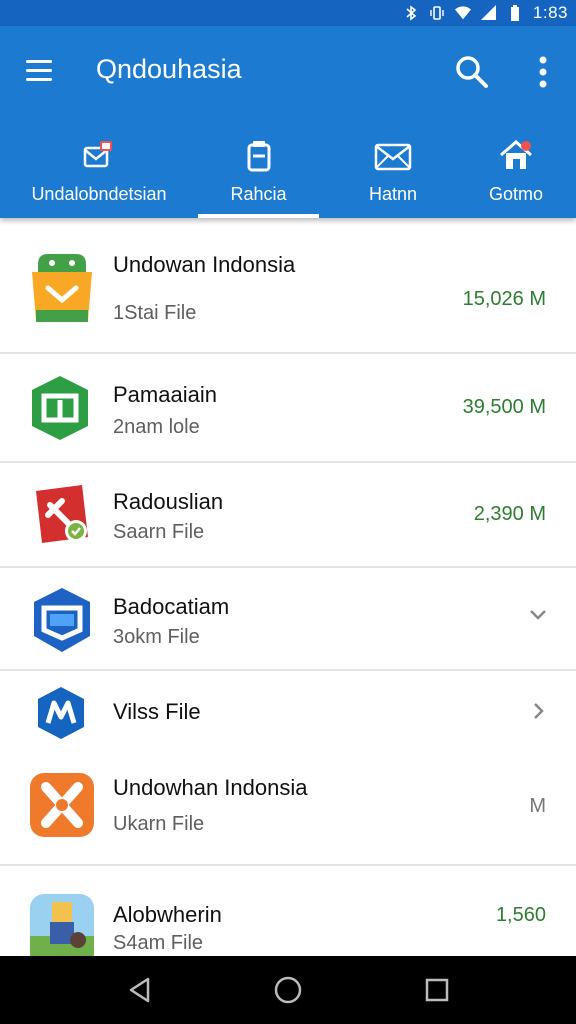 The height and width of the screenshot is (1024, 576). What do you see at coordinates (156, 637) in the screenshot?
I see `file-subtitle: 3okm File` at bounding box center [156, 637].